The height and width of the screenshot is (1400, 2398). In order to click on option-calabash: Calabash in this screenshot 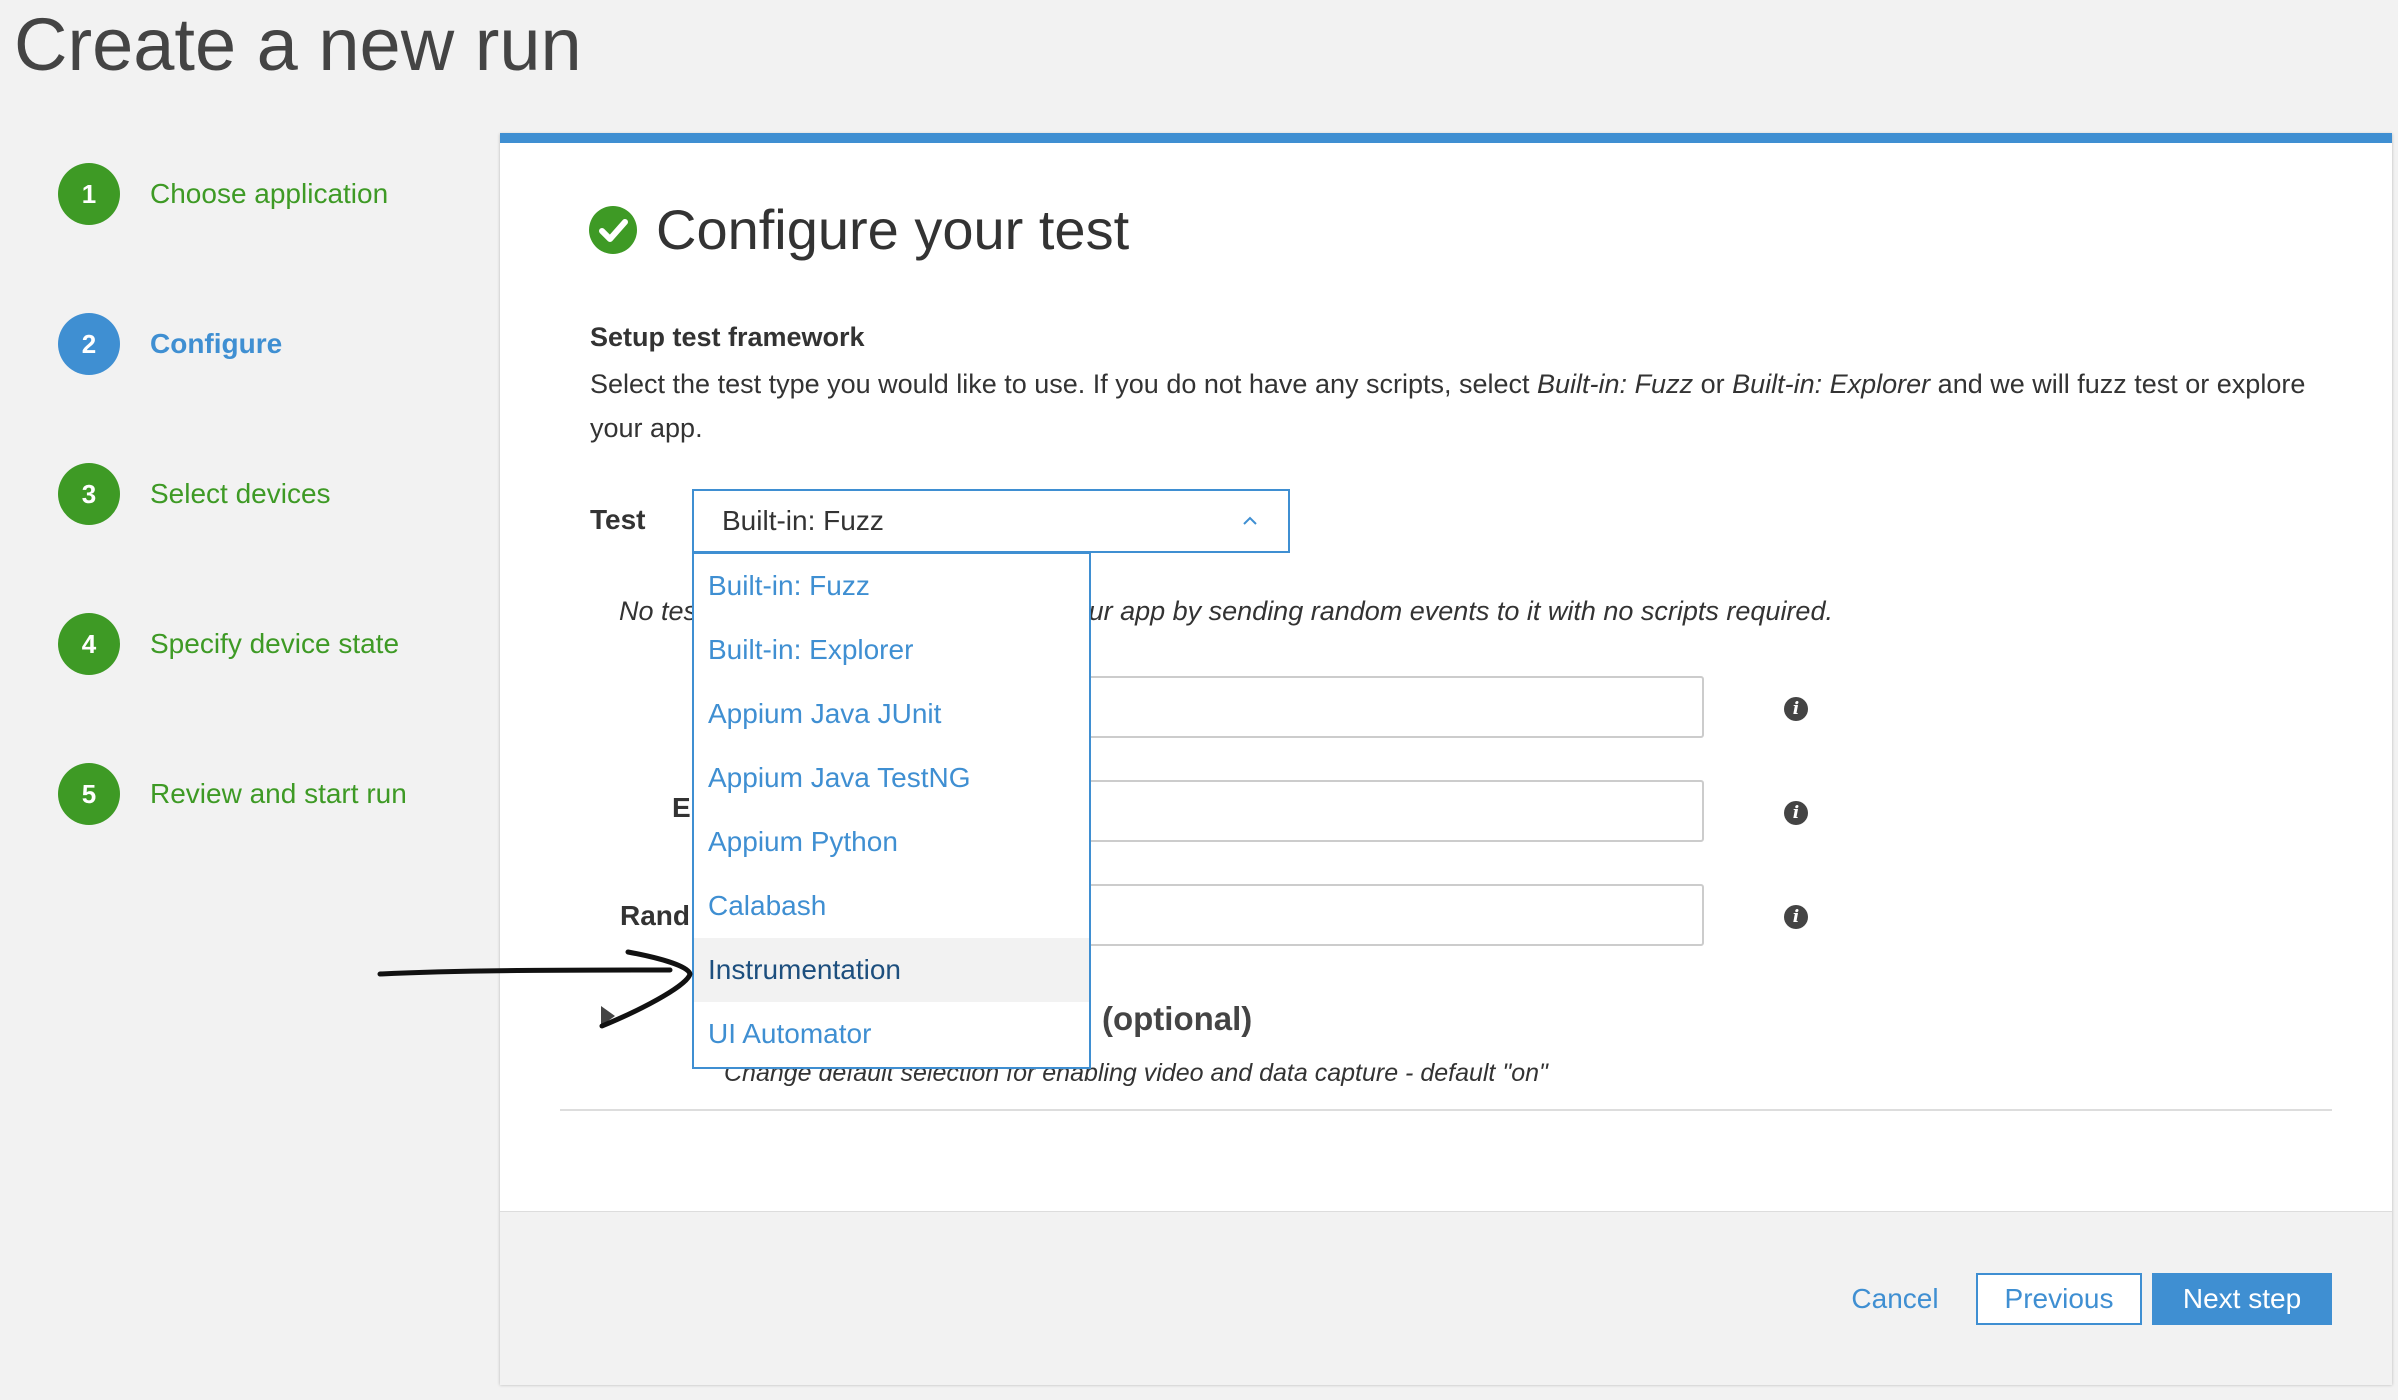, I will do `click(891, 906)`.